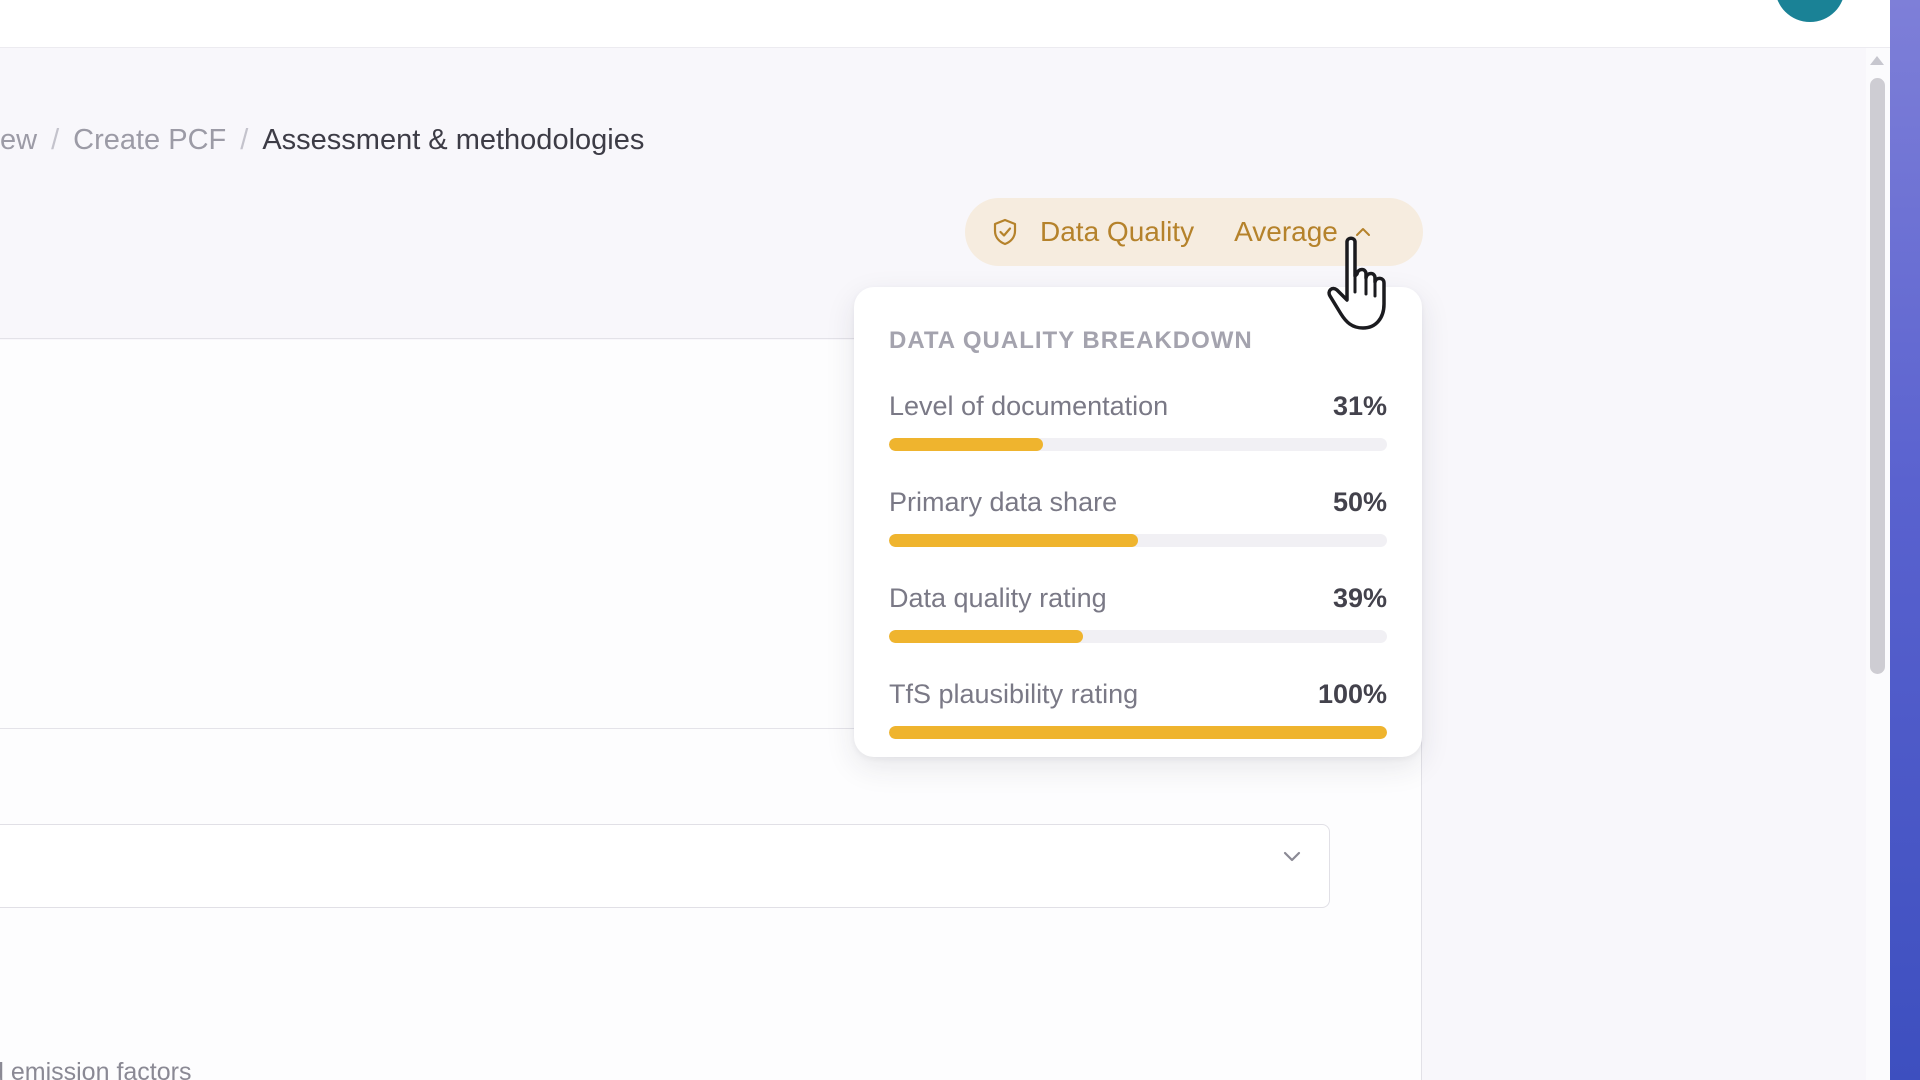 This screenshot has width=1920, height=1080. What do you see at coordinates (1356, 283) in the screenshot?
I see `hand-pointer-icon` at bounding box center [1356, 283].